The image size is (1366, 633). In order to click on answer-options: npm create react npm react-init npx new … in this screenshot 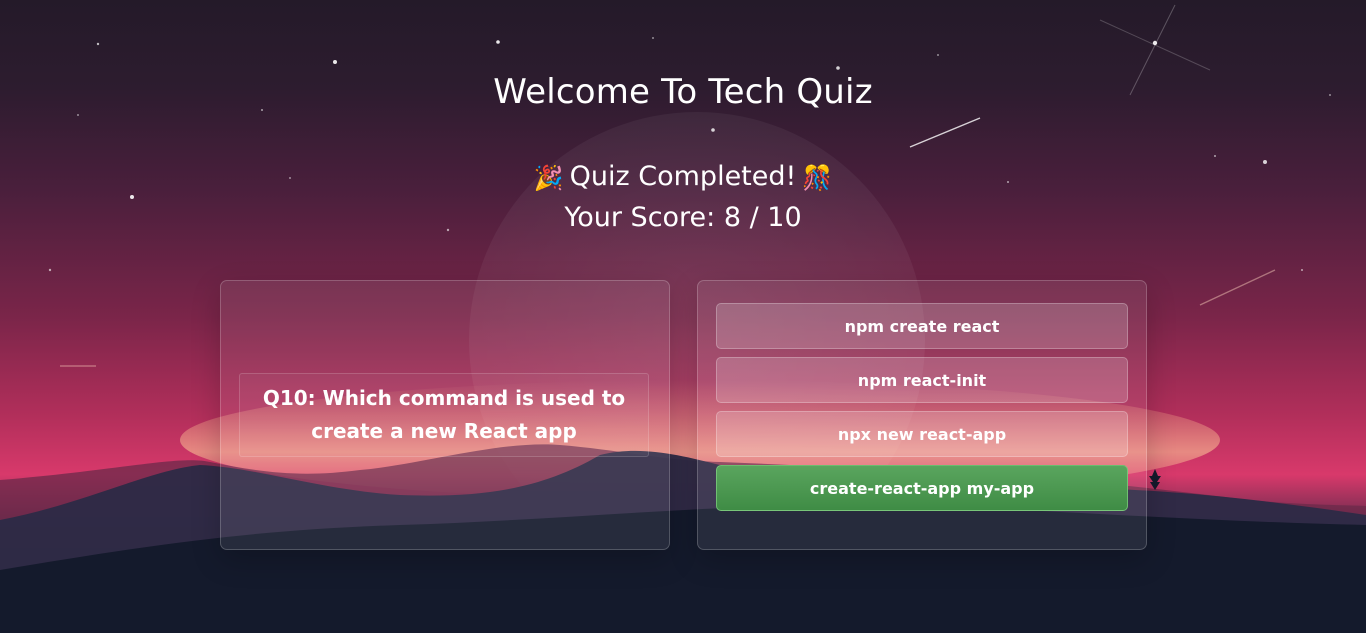, I will do `click(922, 411)`.